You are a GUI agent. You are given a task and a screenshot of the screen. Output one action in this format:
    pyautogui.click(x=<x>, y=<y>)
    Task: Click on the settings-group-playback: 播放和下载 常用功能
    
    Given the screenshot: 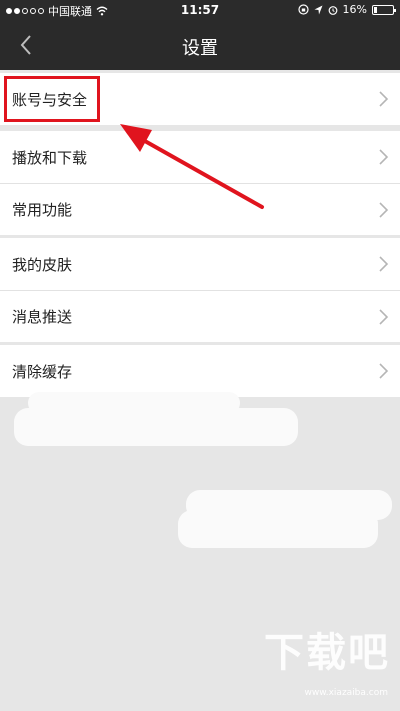 What is the action you would take?
    pyautogui.click(x=200, y=183)
    